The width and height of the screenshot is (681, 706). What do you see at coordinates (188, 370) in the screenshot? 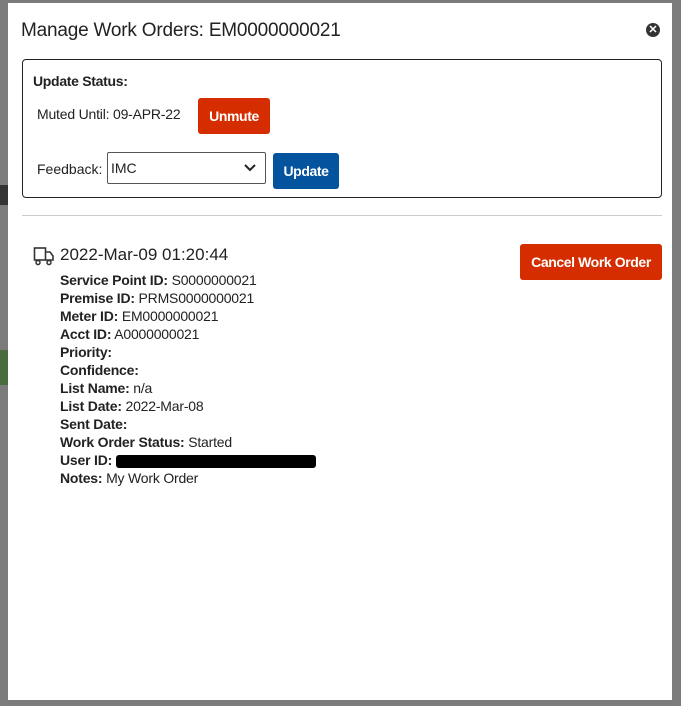
I see `detail-row: Confidence:` at bounding box center [188, 370].